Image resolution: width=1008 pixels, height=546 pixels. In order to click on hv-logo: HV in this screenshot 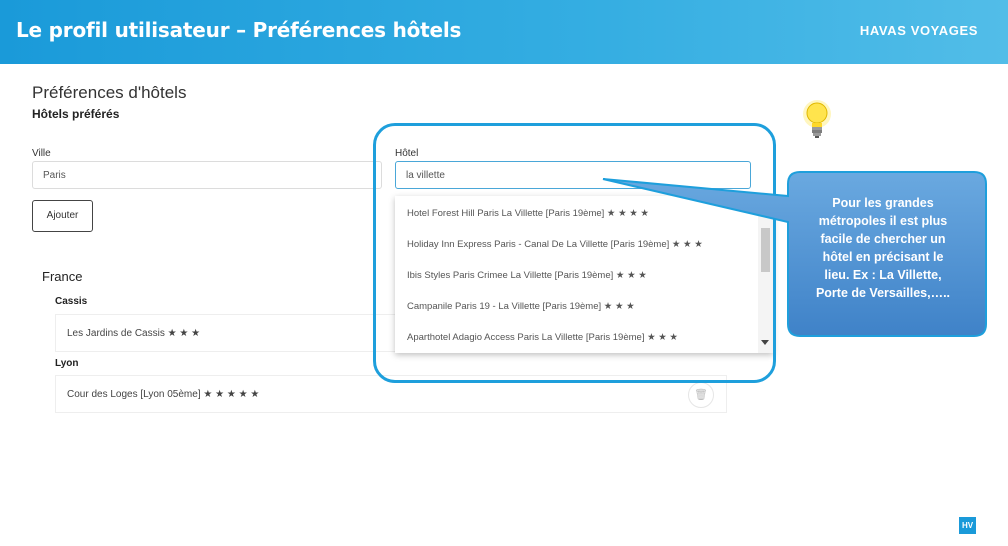, I will do `click(967, 525)`.